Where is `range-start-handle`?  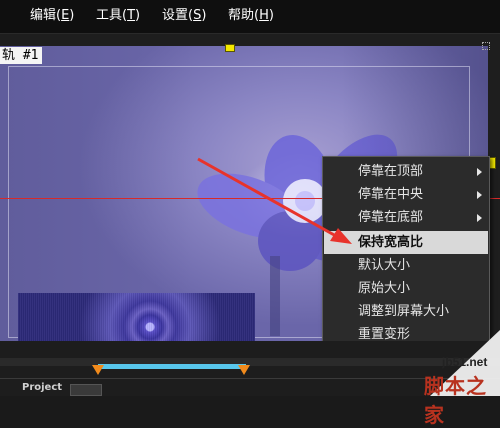
range-start-handle is located at coordinates (98, 370).